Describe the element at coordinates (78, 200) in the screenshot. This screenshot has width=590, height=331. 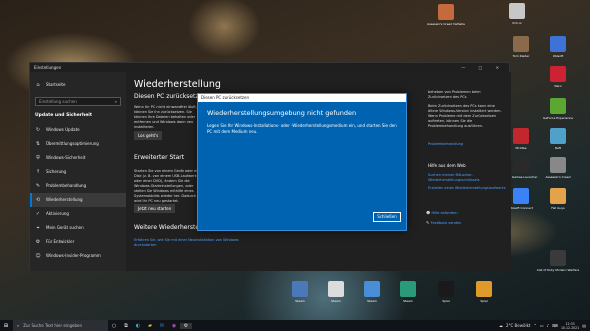
I see `sidebar-item-recovery: ⟲ Wiederherstellung` at that location.